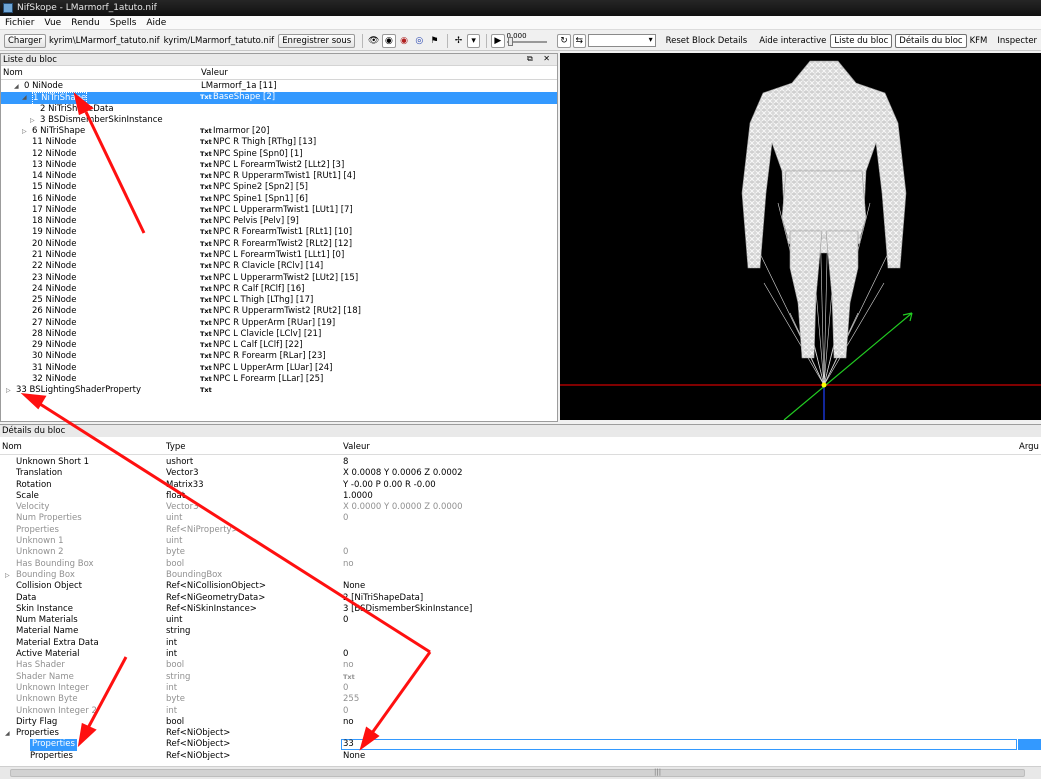 The image size is (1041, 779). Describe the element at coordinates (861, 40) in the screenshot. I see `block-list-toggle: Liste du bloc` at that location.